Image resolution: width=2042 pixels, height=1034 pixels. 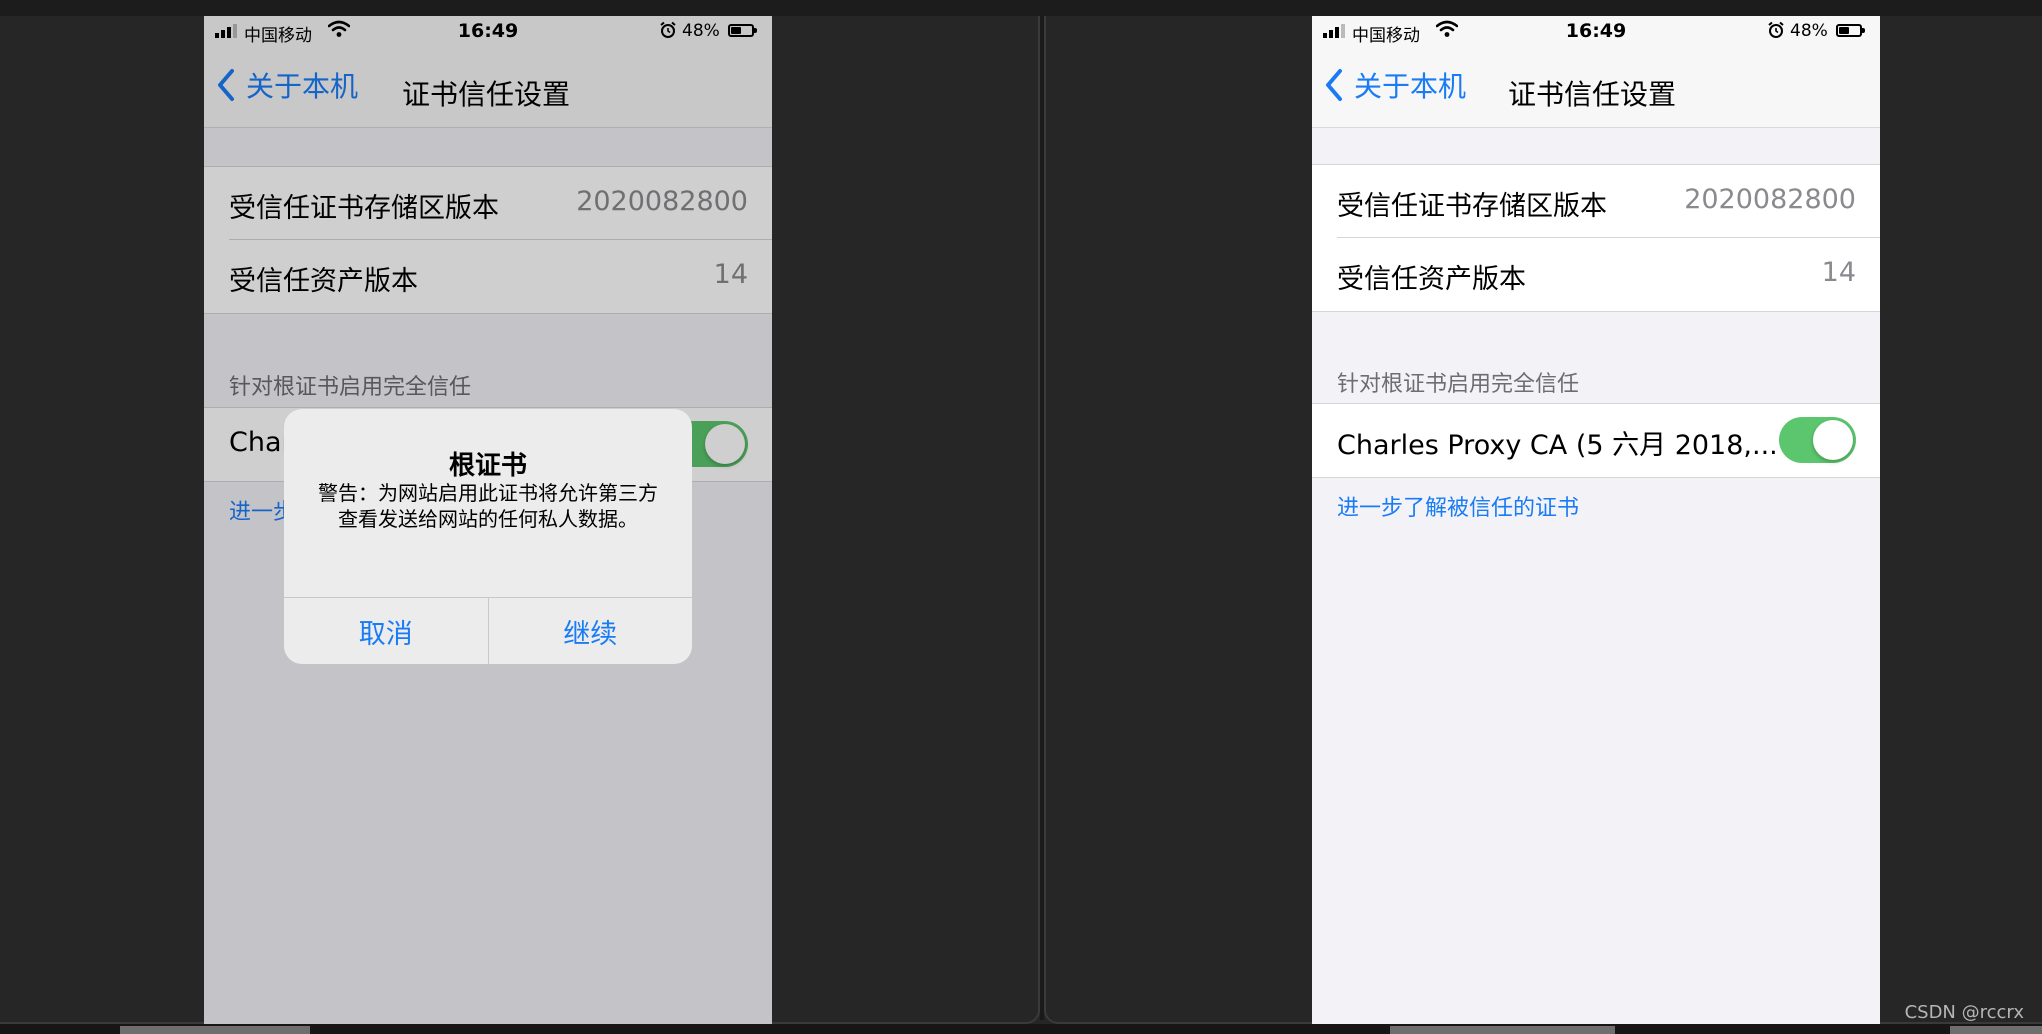 What do you see at coordinates (1458, 384) in the screenshot?
I see `section-header: 针对根证书启用完全信任` at bounding box center [1458, 384].